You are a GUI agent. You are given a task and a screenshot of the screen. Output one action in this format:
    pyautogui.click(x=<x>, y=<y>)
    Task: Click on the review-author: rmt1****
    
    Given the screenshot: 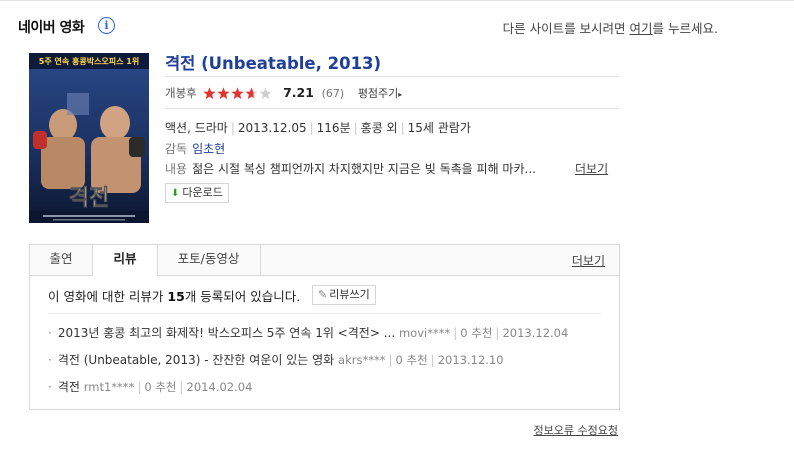 What is the action you would take?
    pyautogui.click(x=109, y=387)
    